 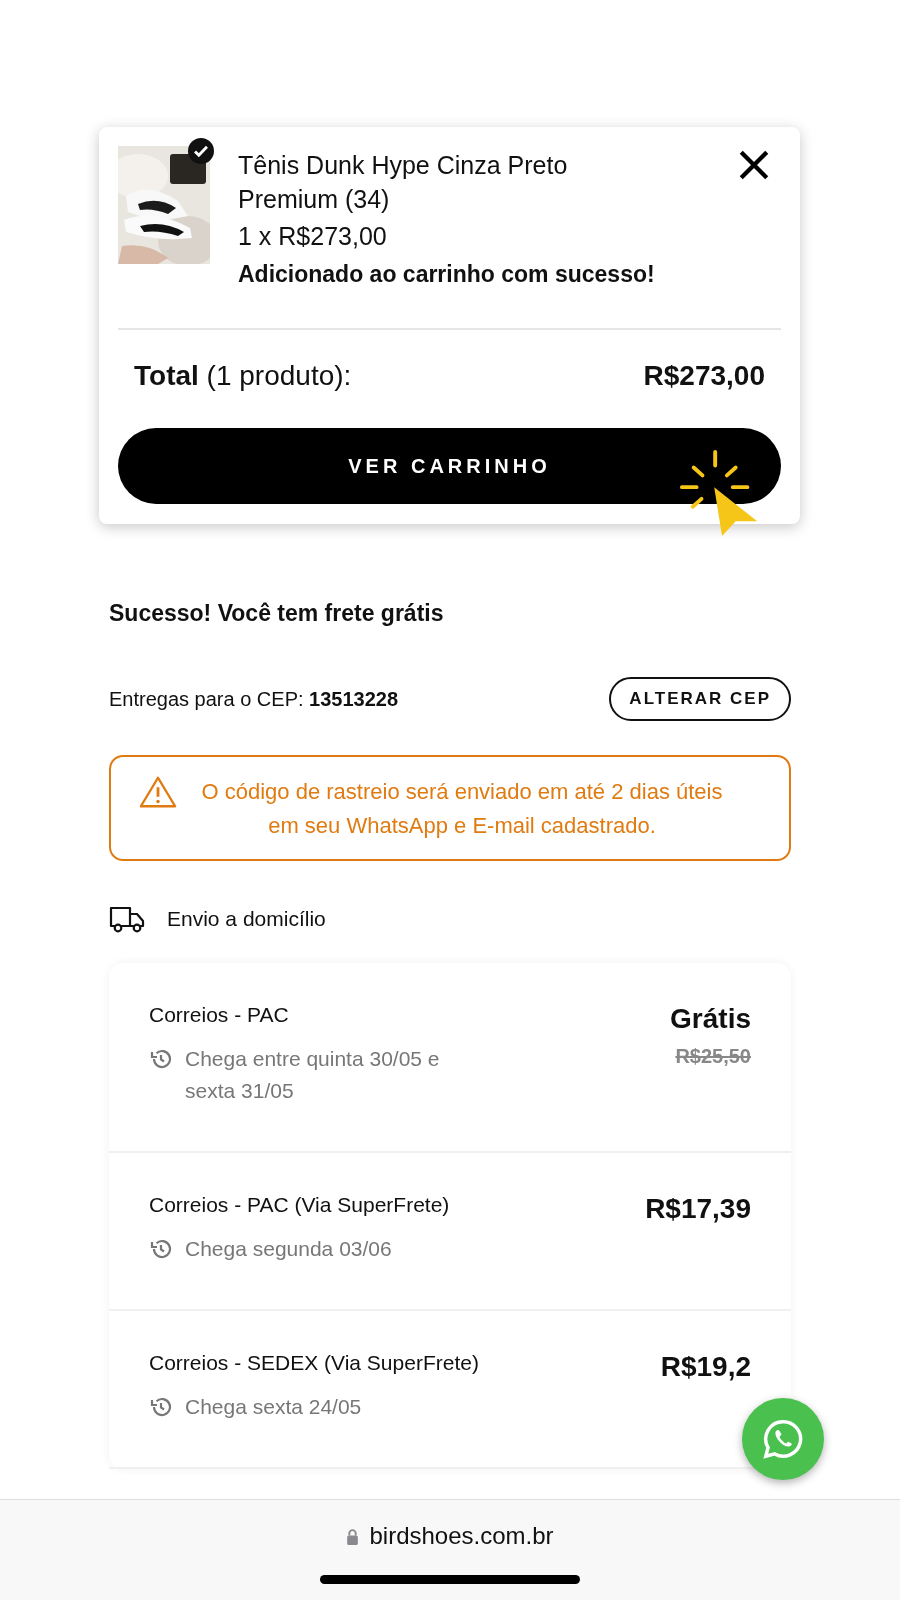 I want to click on total-value: R$273,00, so click(x=704, y=376).